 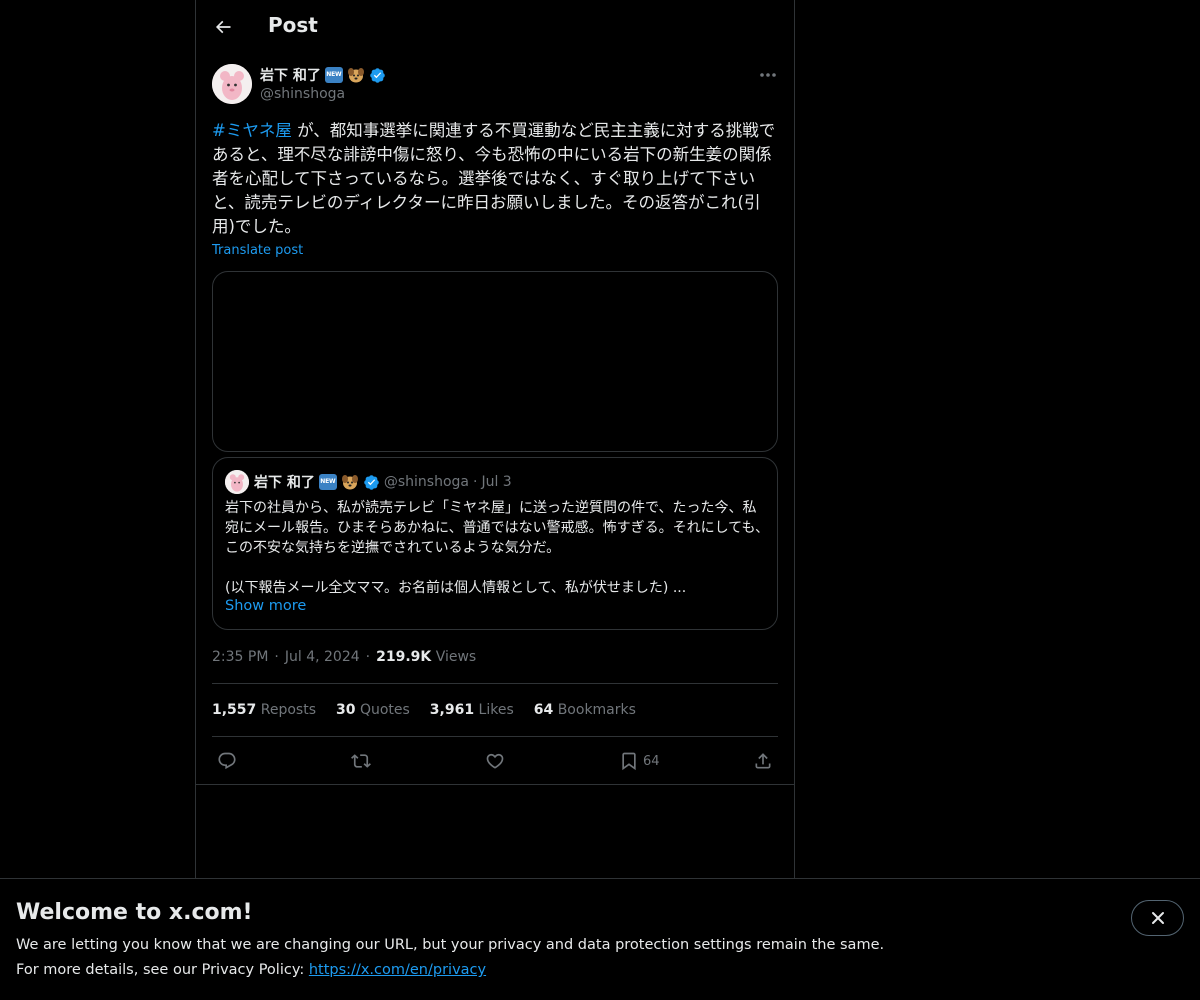 I want to click on quotes-stat: 30 Quotes, so click(x=373, y=710).